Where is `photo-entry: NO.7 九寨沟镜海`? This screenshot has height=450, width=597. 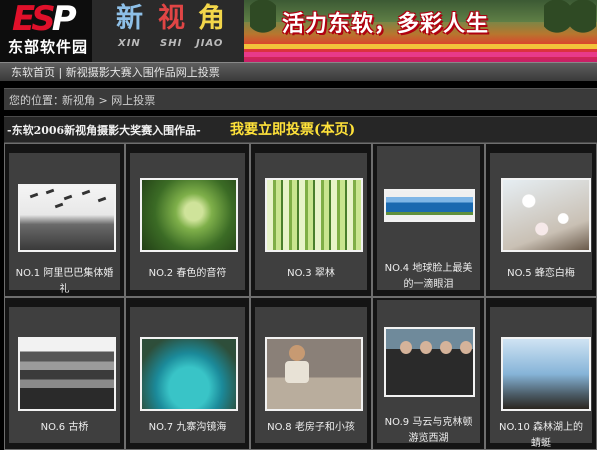 photo-entry: NO.7 九寨沟镜海 is located at coordinates (187, 373).